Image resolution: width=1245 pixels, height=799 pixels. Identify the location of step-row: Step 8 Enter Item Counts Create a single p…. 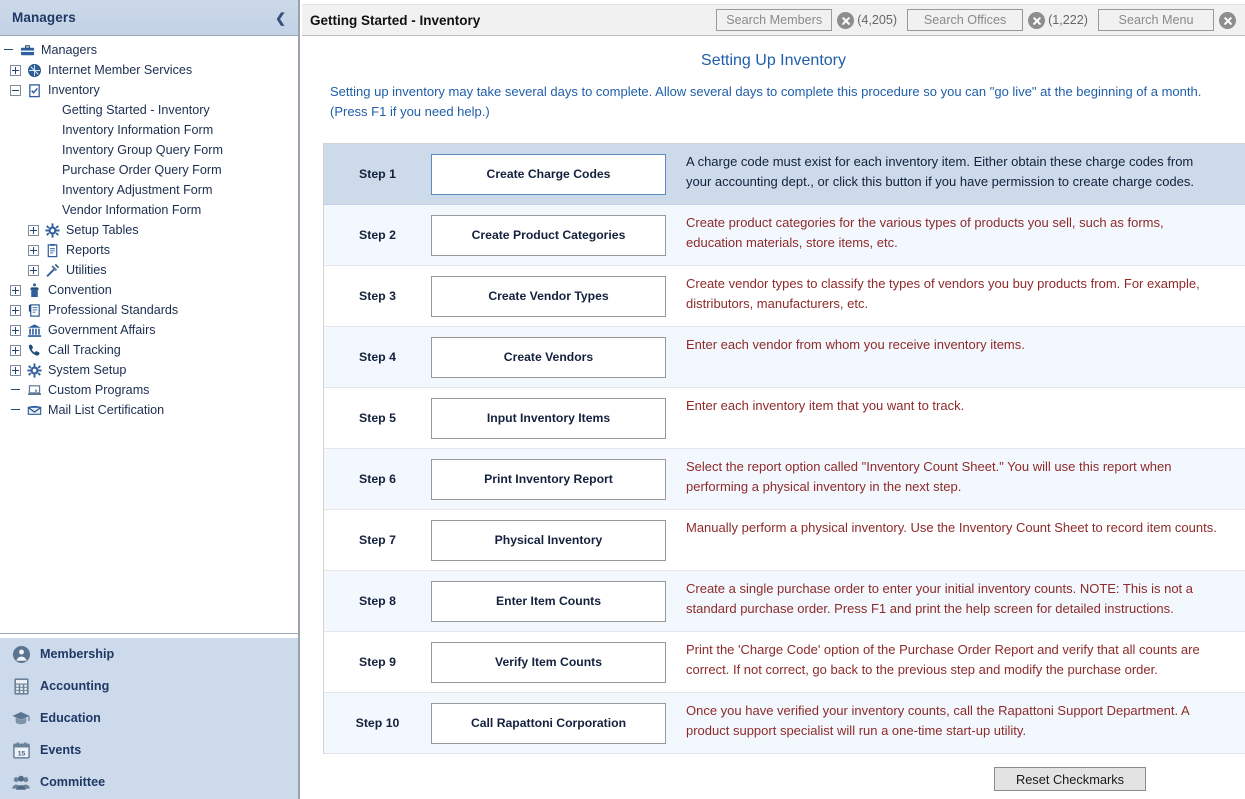
(784, 601).